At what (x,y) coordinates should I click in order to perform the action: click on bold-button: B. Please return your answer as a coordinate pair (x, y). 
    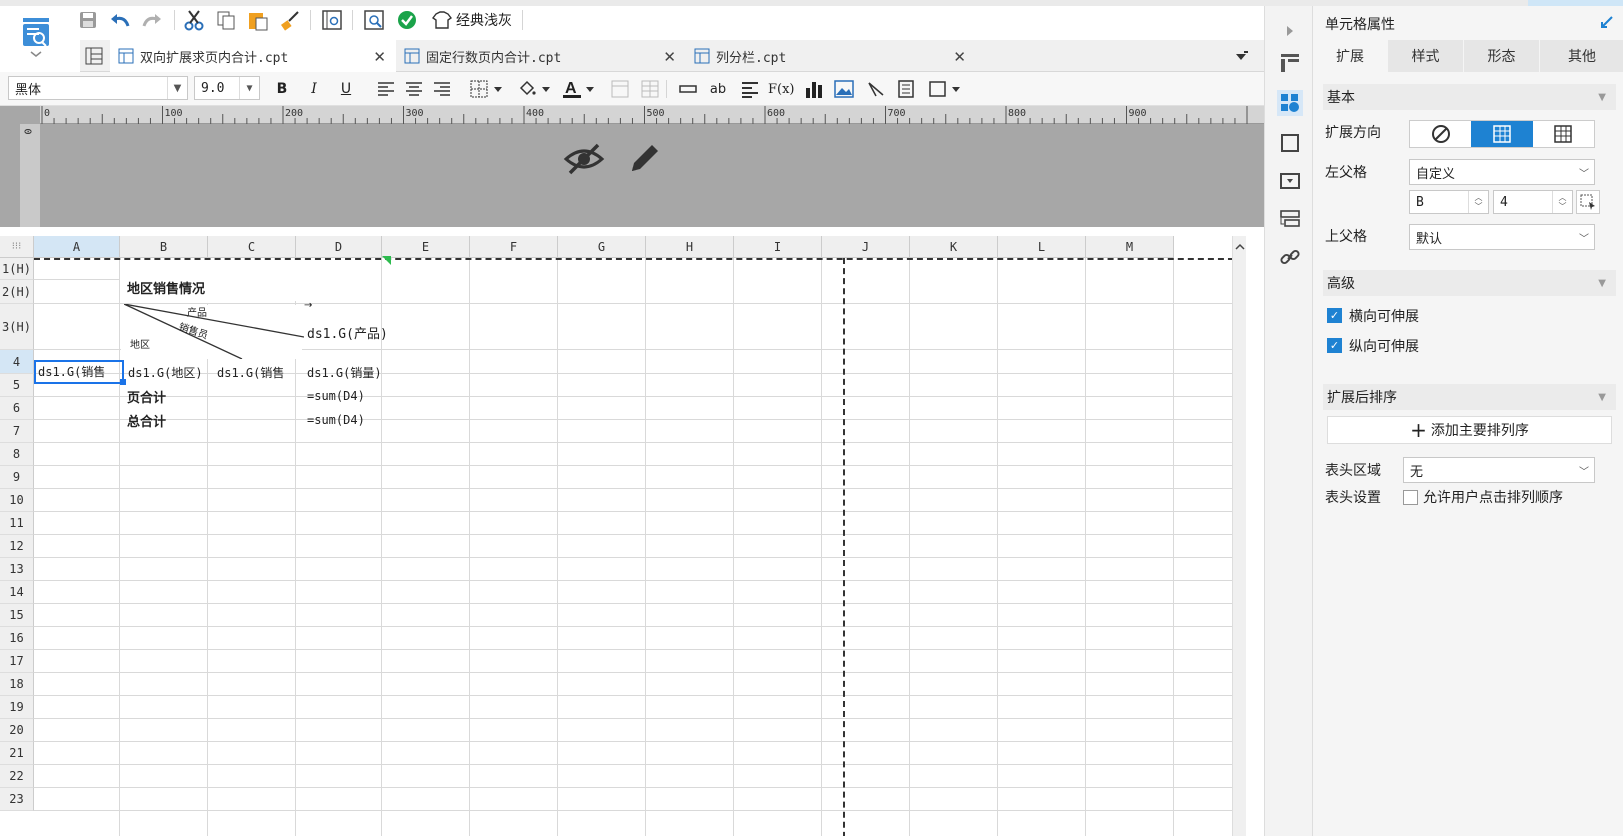
    Looking at the image, I should click on (282, 89).